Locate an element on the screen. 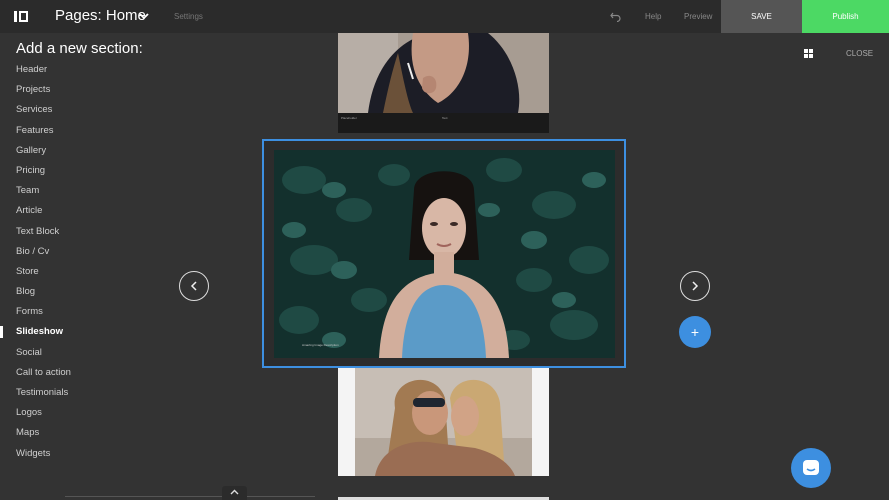 The width and height of the screenshot is (889, 500). slide-preview-previous: Placeholder Text is located at coordinates (443, 83).